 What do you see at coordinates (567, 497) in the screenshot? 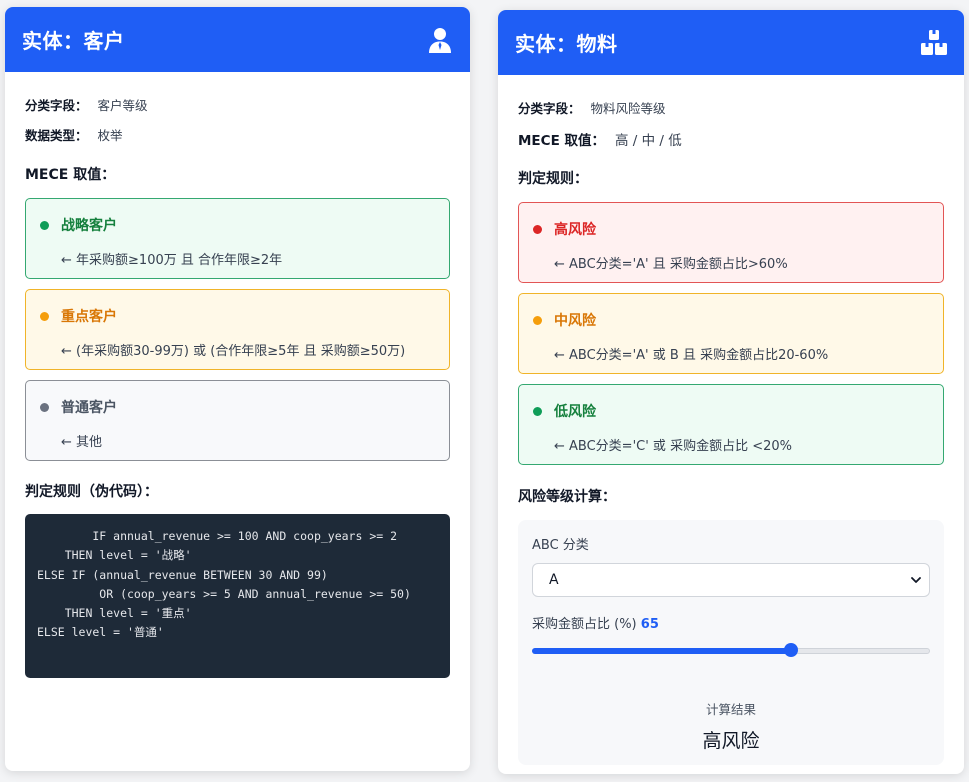
I see `material-calc-title: 风险等级计算：` at bounding box center [567, 497].